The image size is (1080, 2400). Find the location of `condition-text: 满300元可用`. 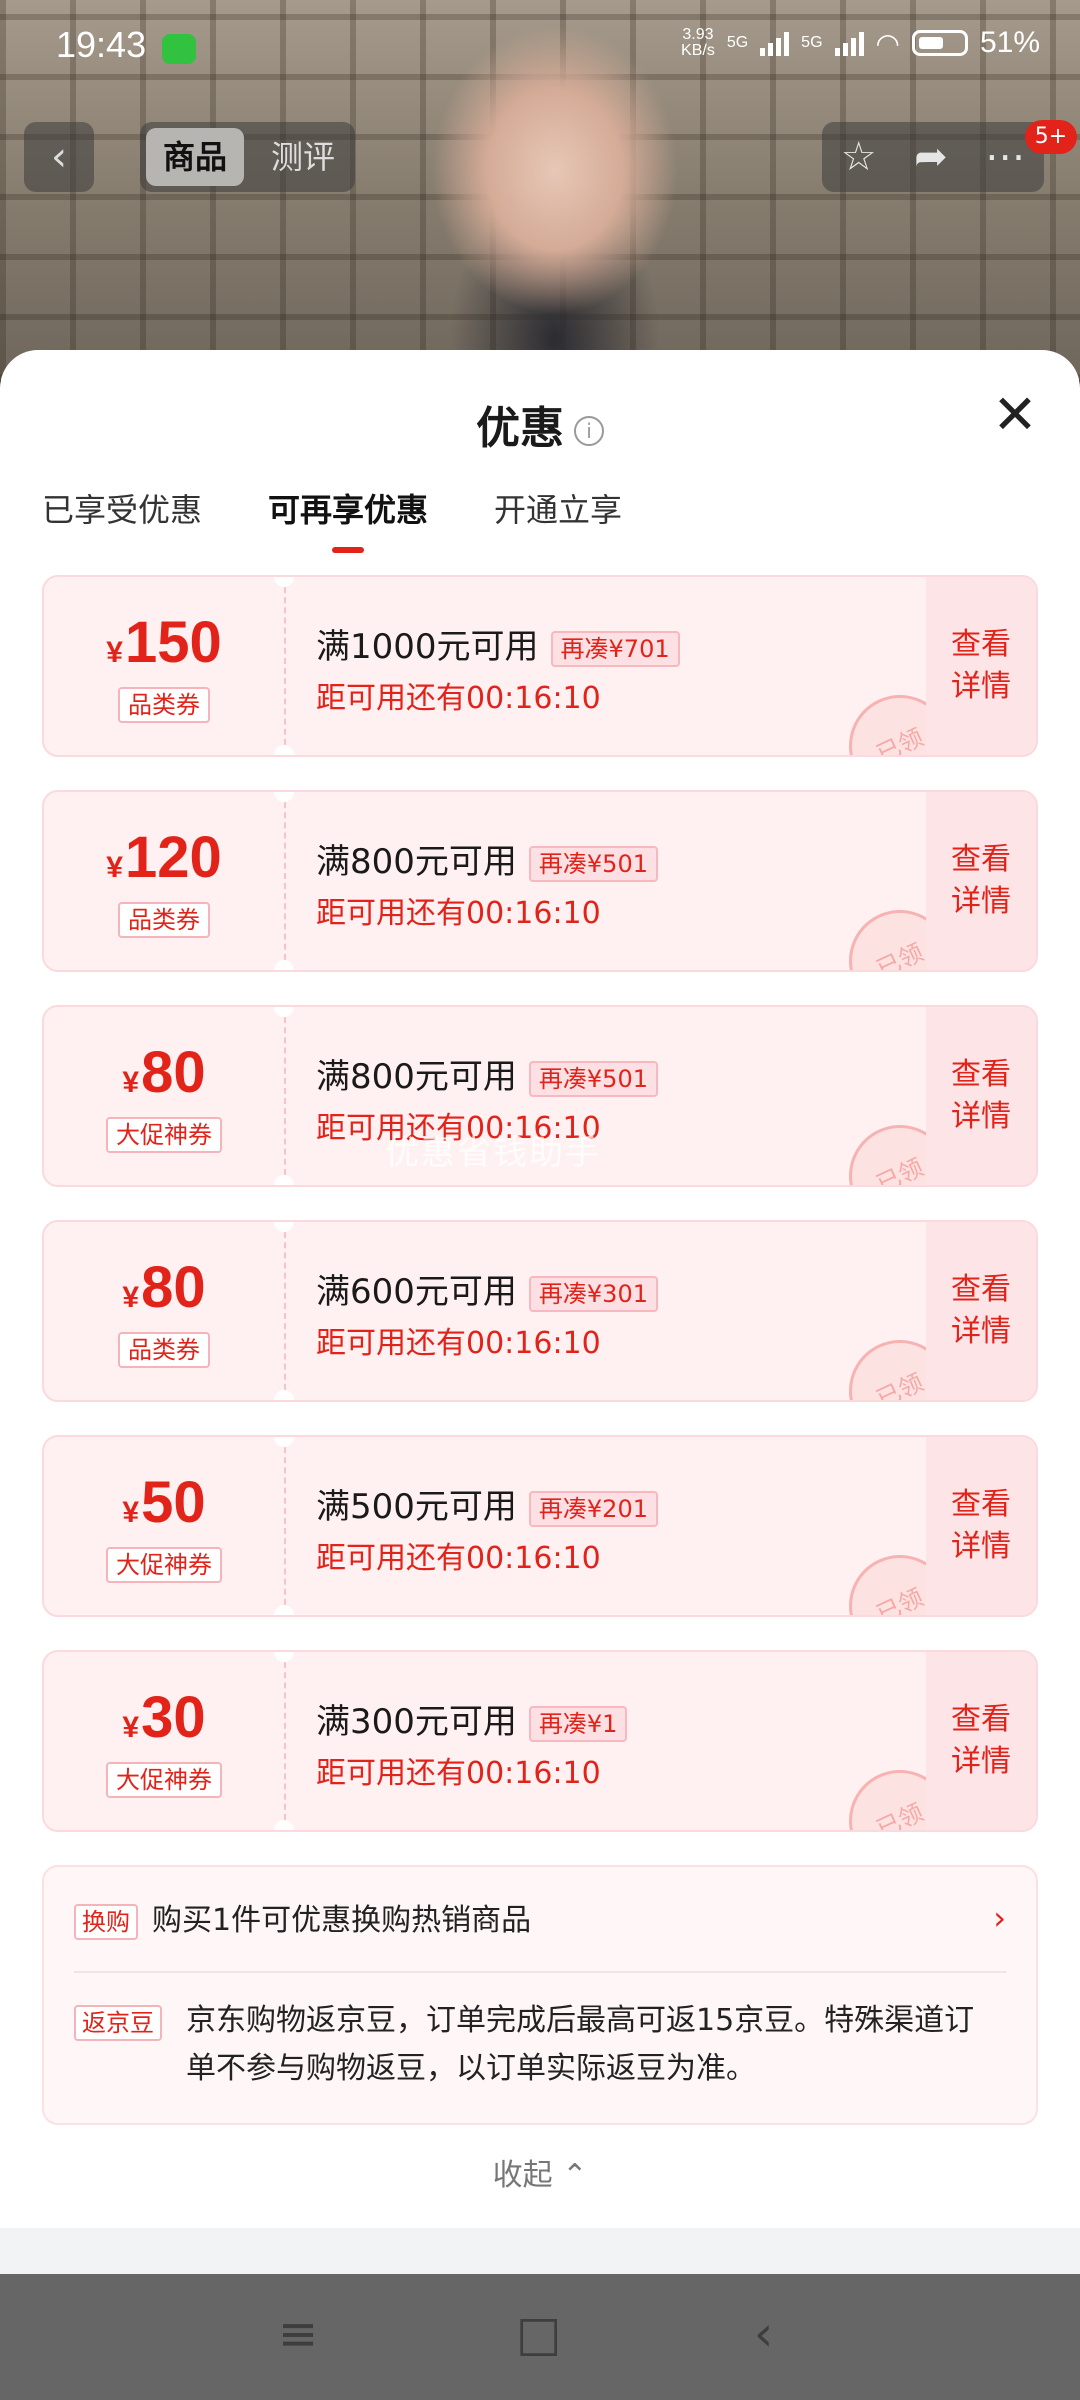

condition-text: 满300元可用 is located at coordinates (416, 1722).